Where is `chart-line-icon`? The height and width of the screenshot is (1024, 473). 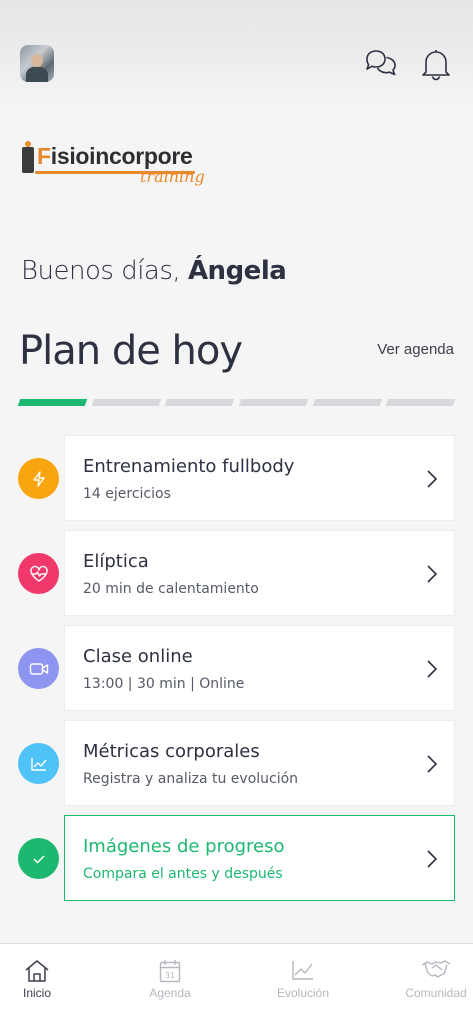
chart-line-icon is located at coordinates (38, 764).